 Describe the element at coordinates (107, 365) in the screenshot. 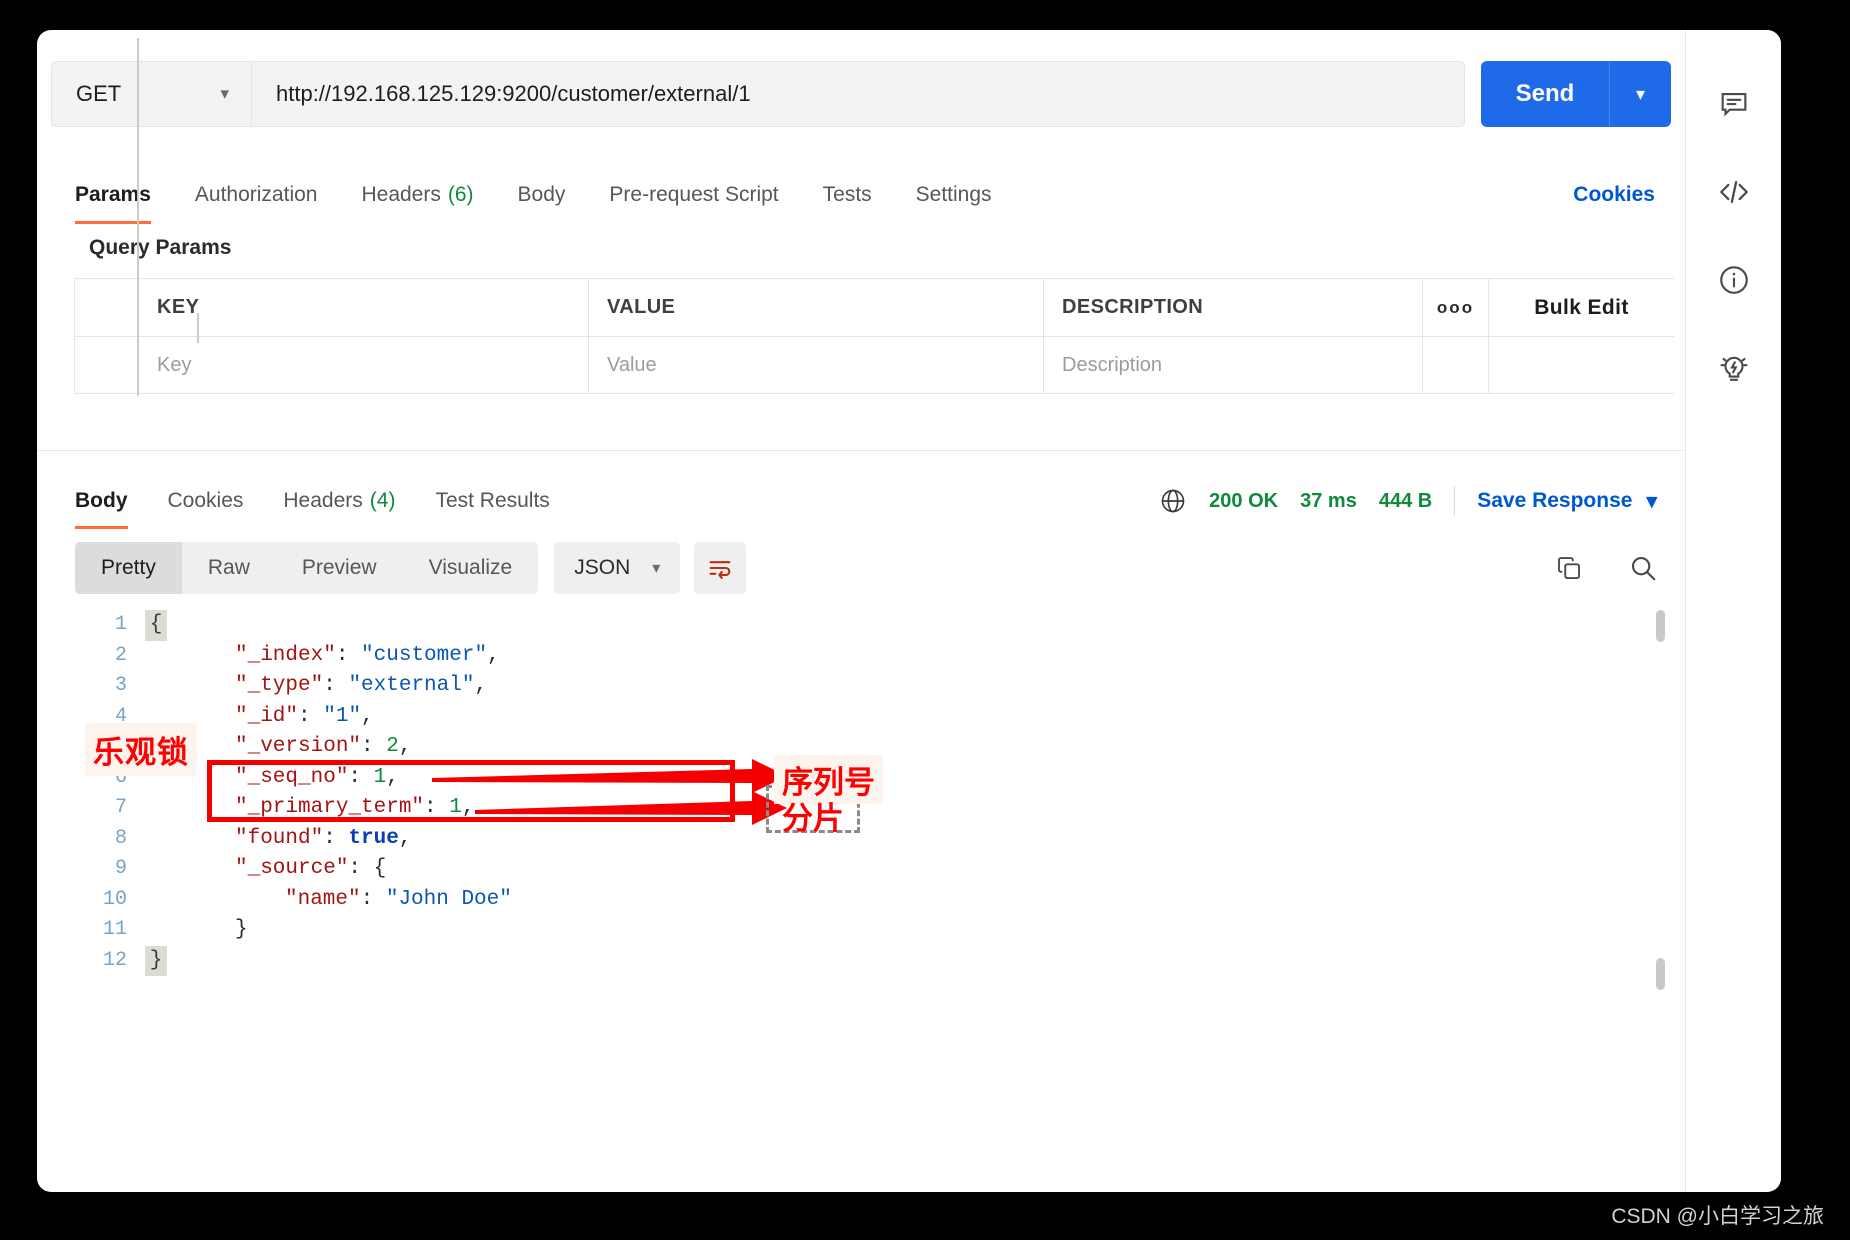

I see `row-checkbox` at that location.